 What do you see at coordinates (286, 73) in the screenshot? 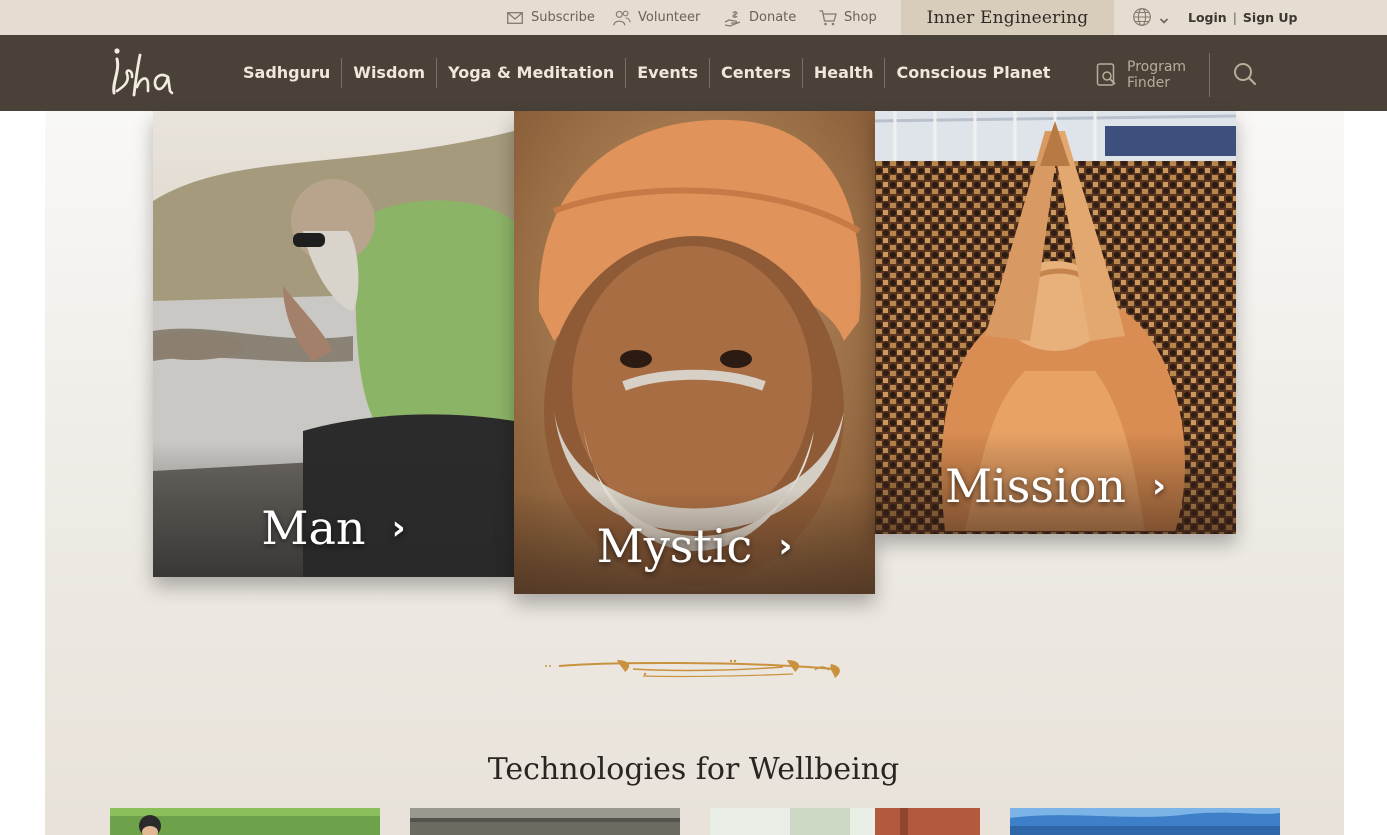
I see `nav-item-sadhguru: Sadhguru` at bounding box center [286, 73].